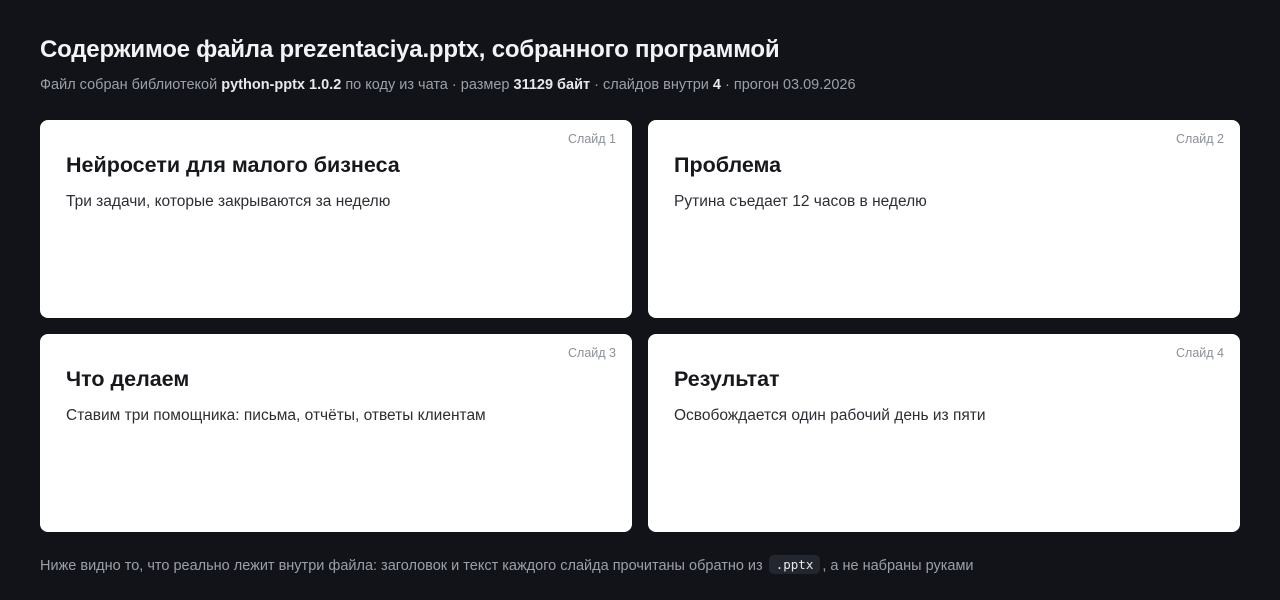  What do you see at coordinates (281, 85) in the screenshot?
I see `meta-library: python-pptx 1.0.2` at bounding box center [281, 85].